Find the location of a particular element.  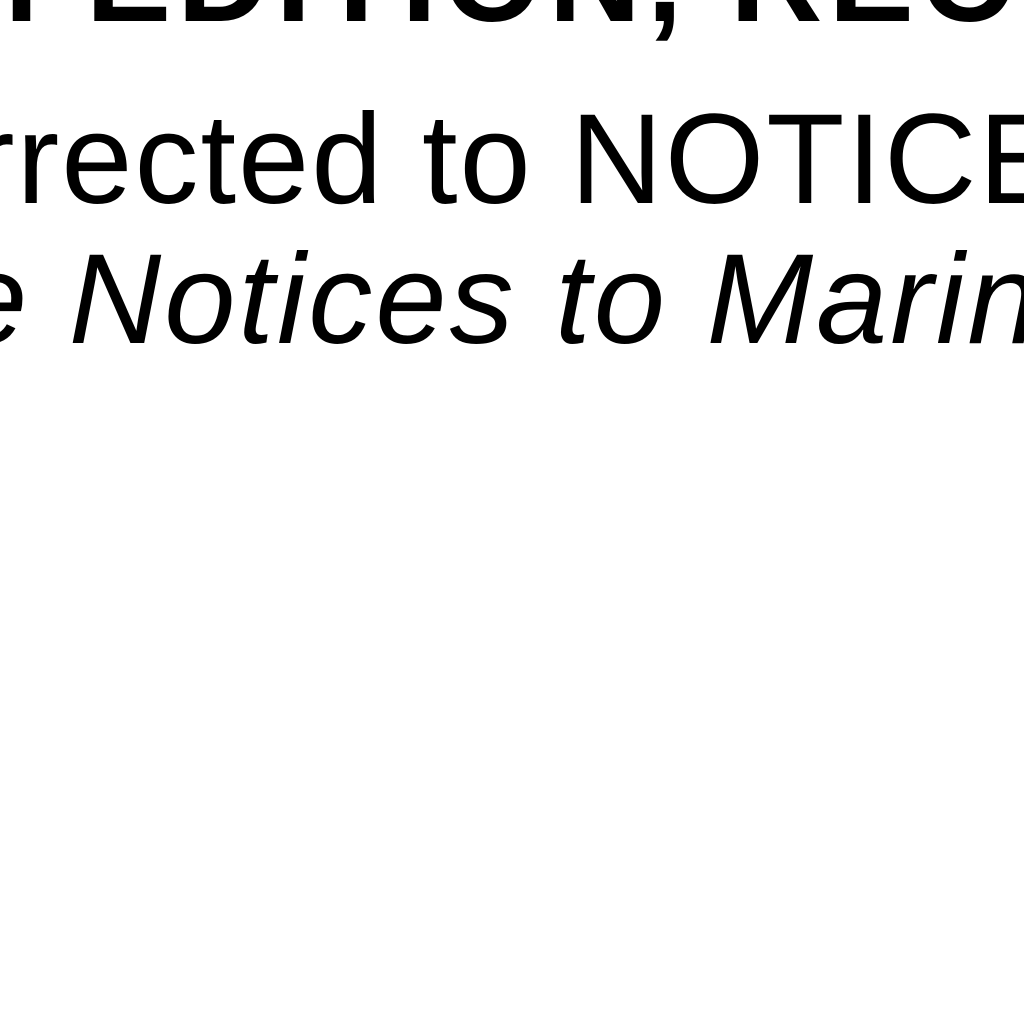

notices-to-mariners-text: e Notices to Marin is located at coordinates (512, 299).